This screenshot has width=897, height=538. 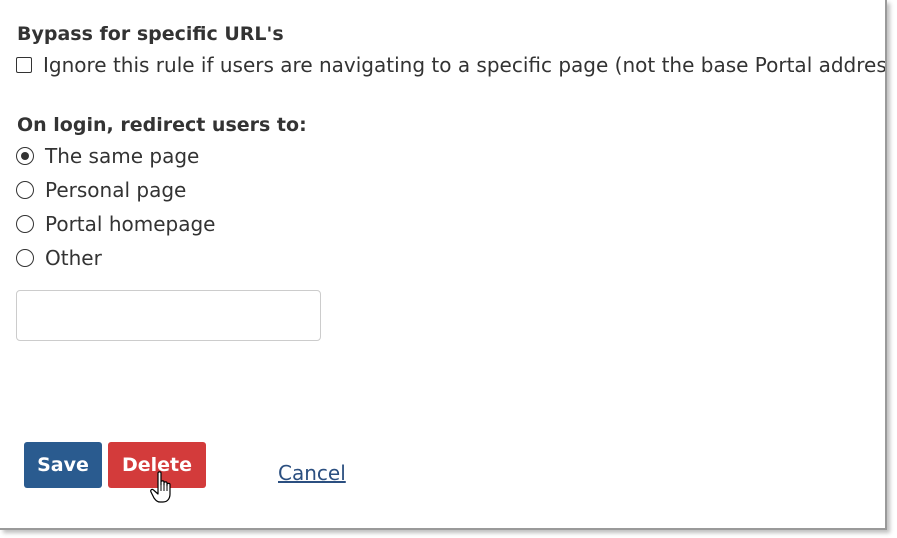 What do you see at coordinates (160, 487) in the screenshot?
I see `hand-pointer-icon` at bounding box center [160, 487].